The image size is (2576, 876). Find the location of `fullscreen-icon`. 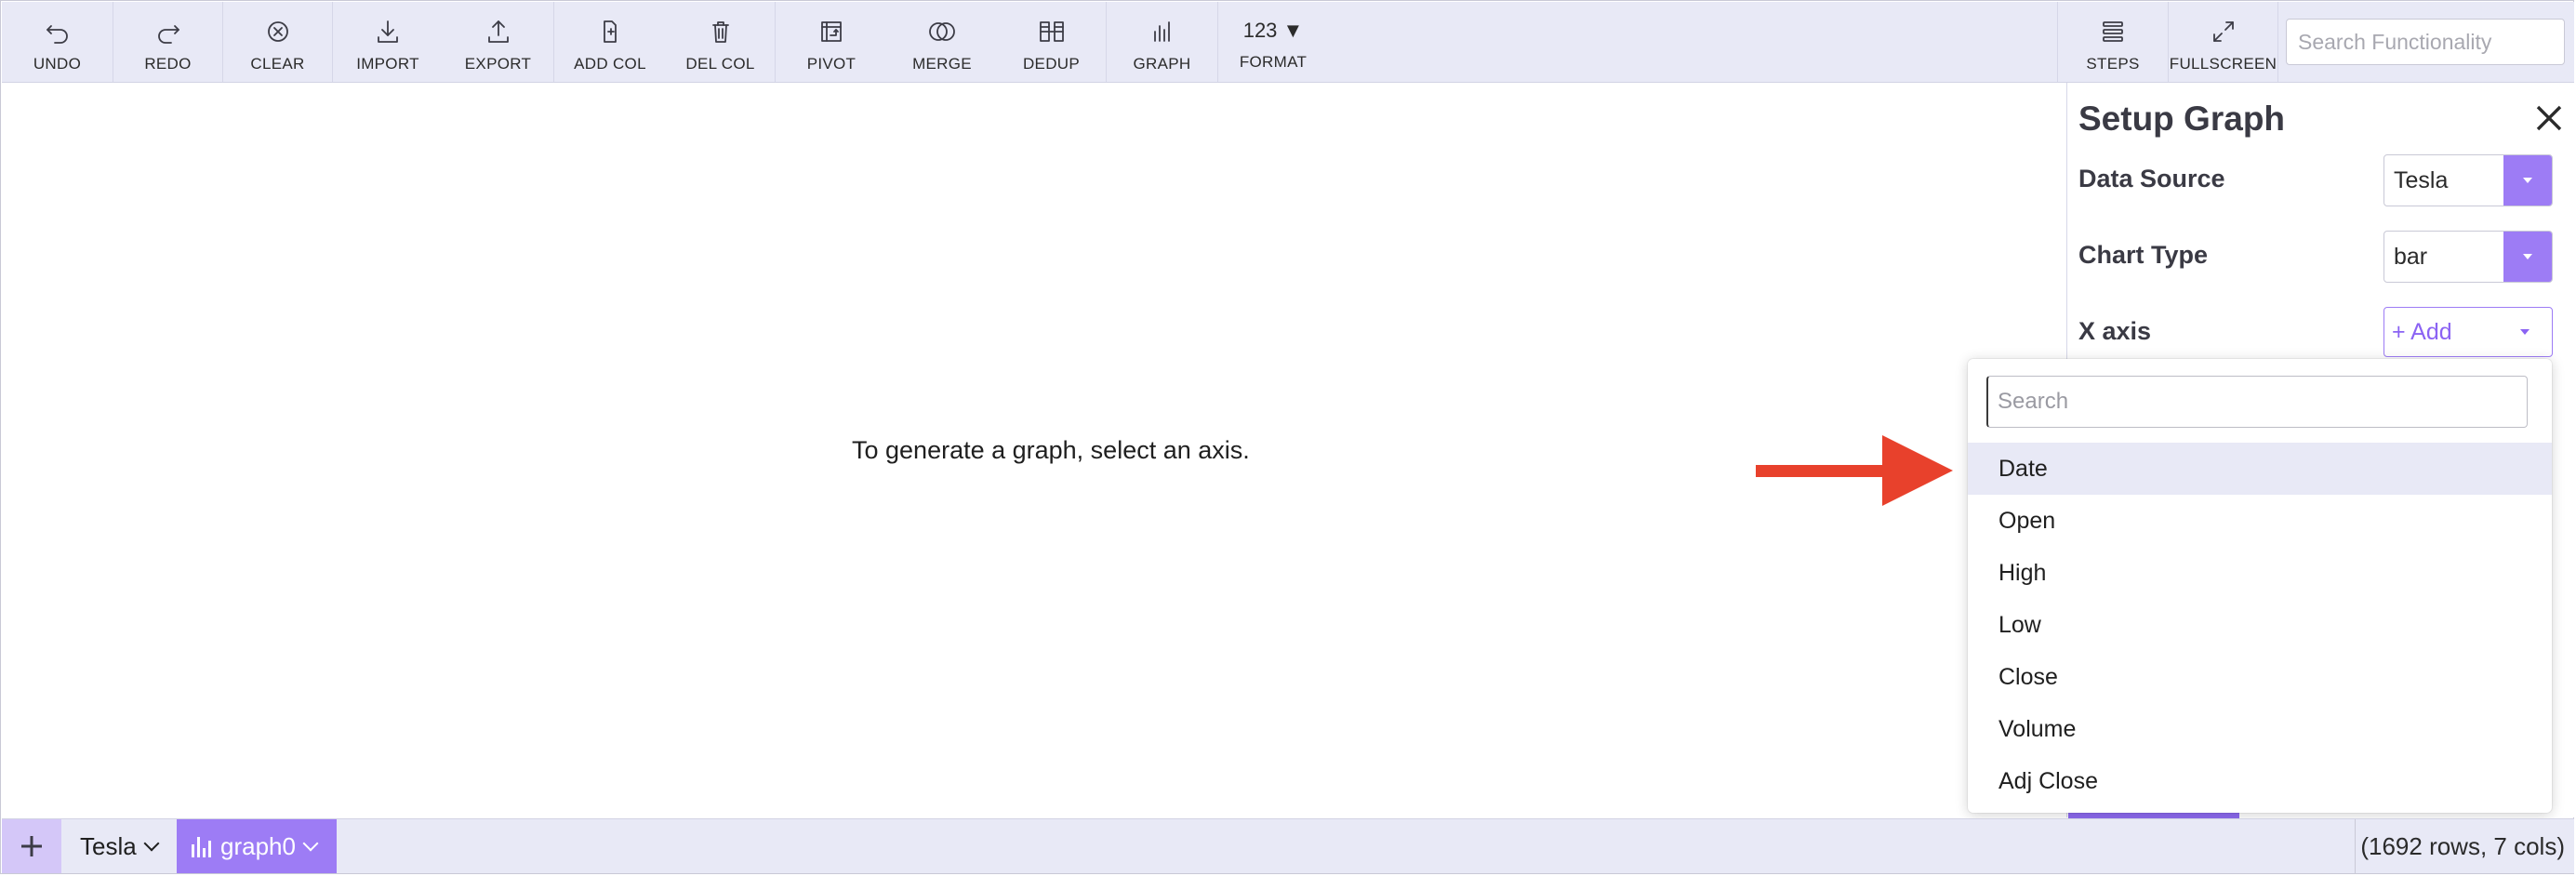

fullscreen-icon is located at coordinates (2223, 32).